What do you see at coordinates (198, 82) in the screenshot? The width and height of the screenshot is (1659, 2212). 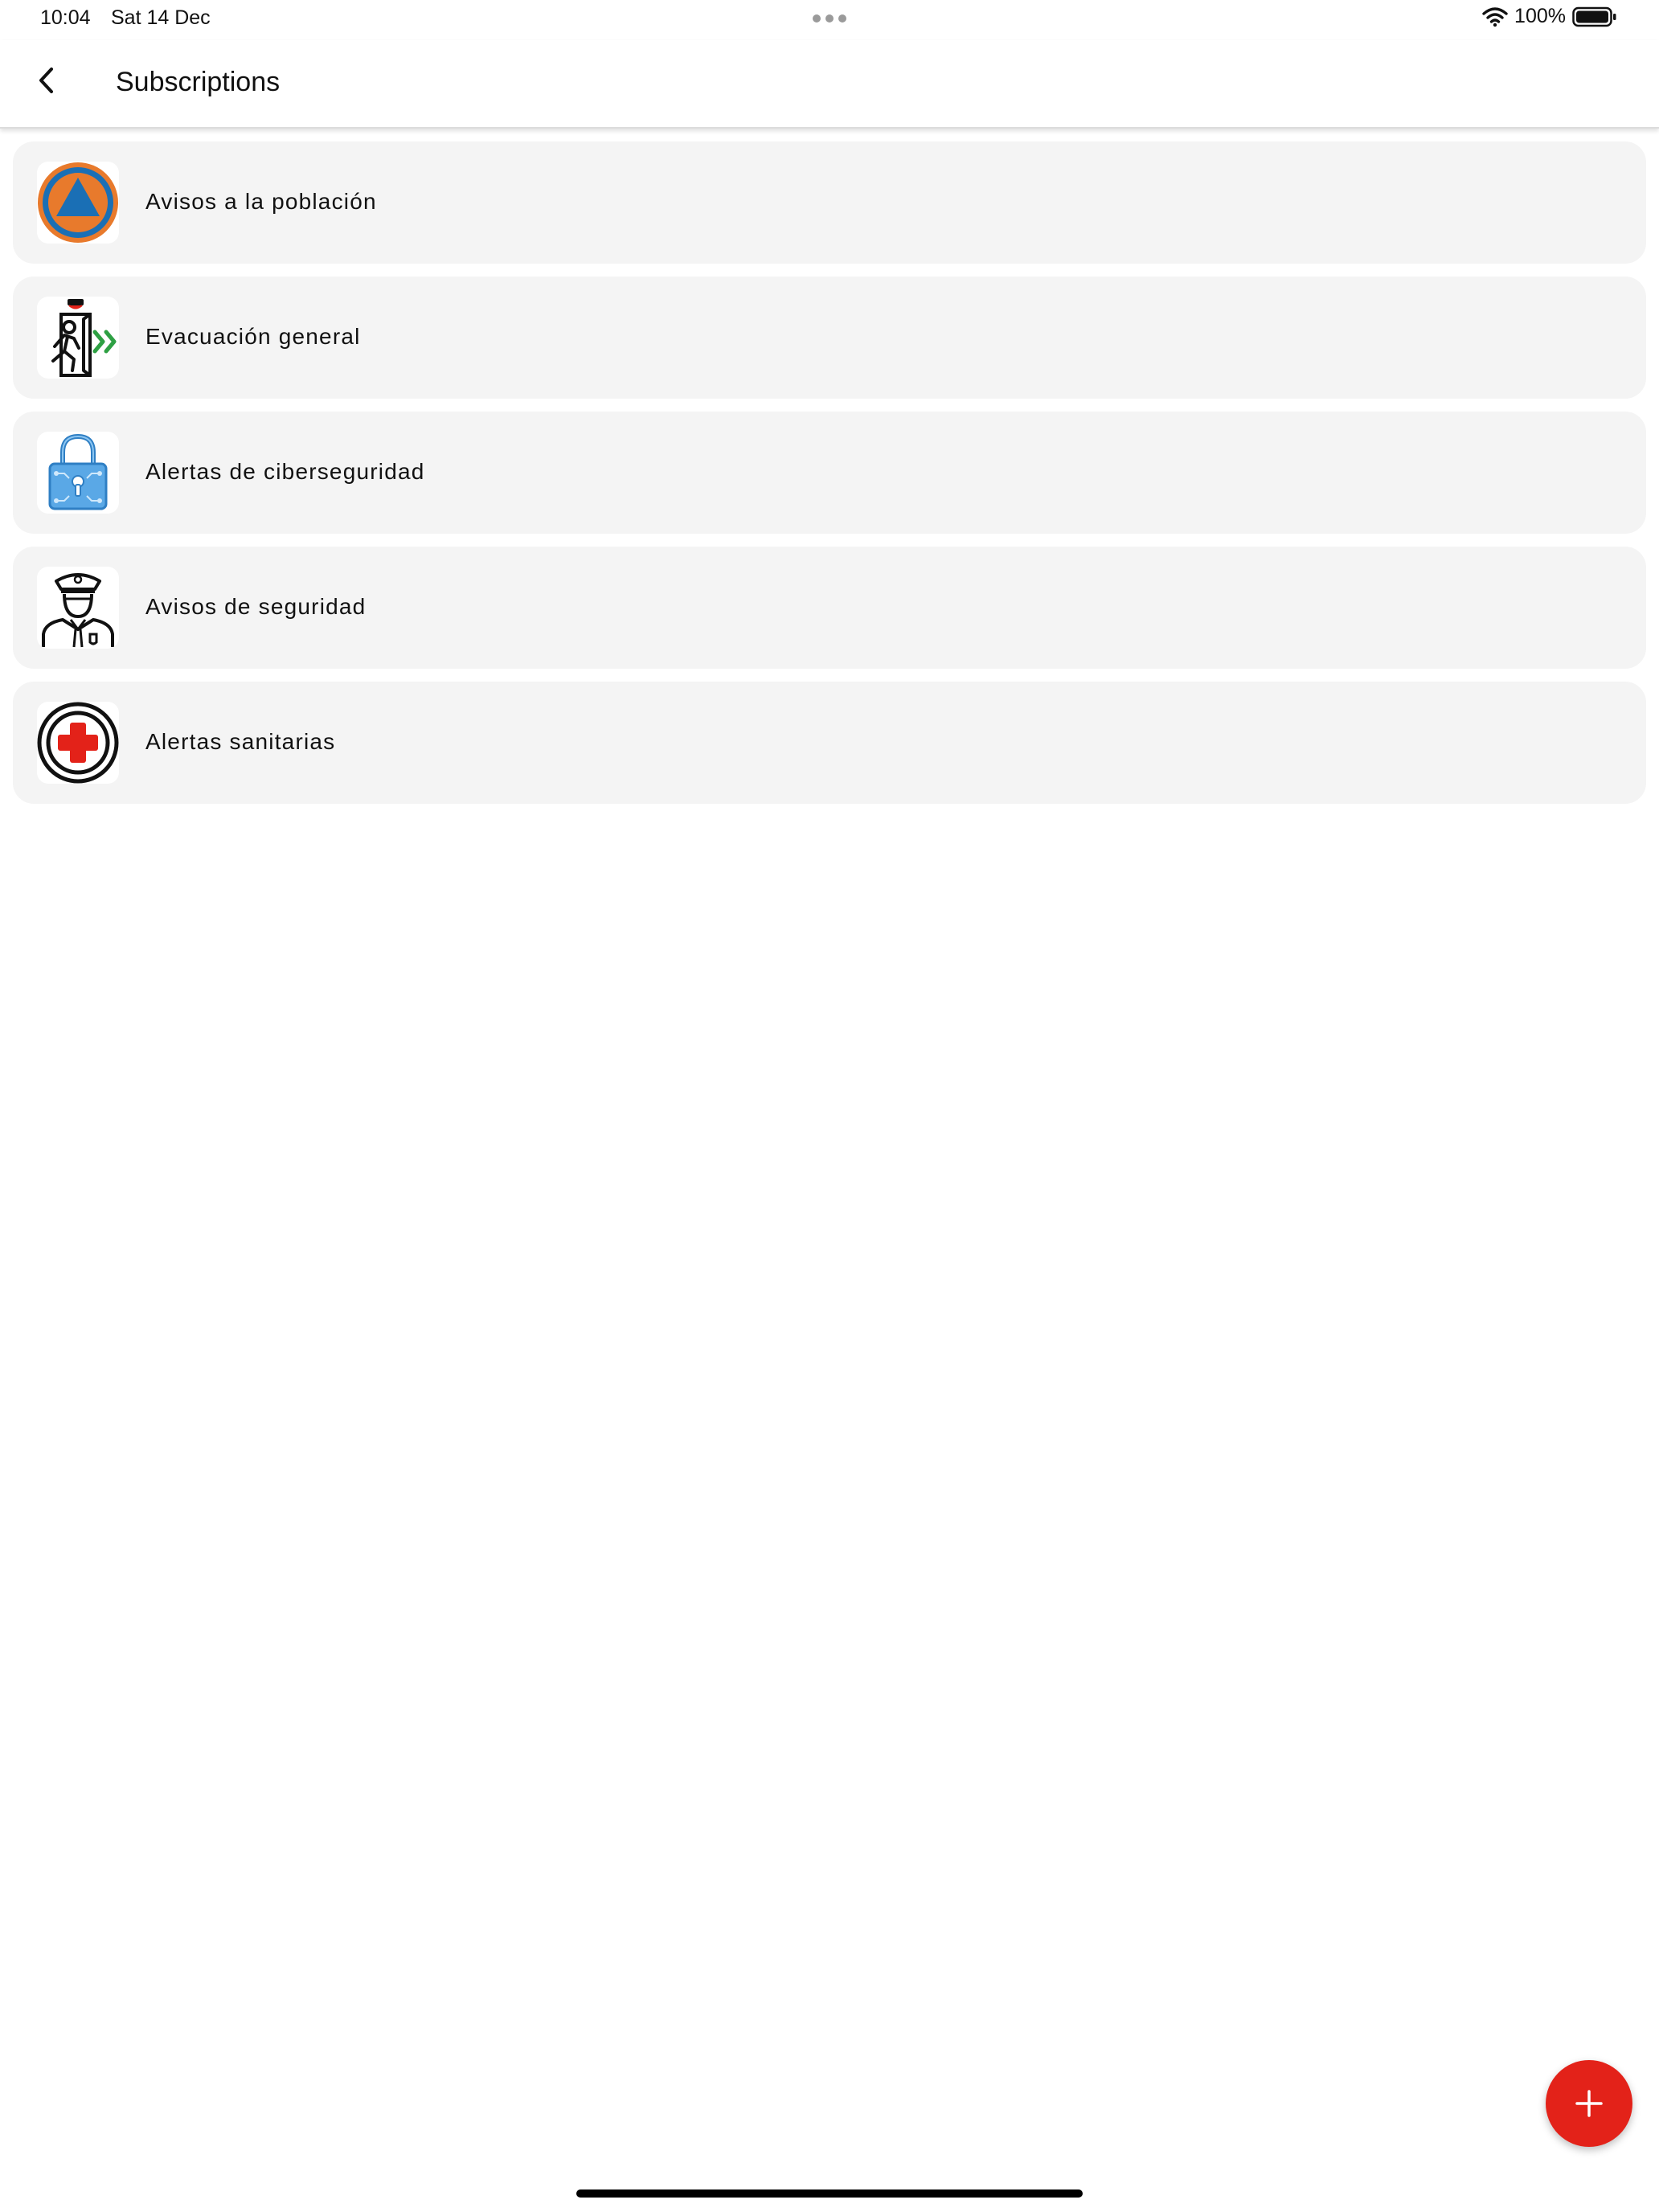 I see `page-title: Subscriptions` at bounding box center [198, 82].